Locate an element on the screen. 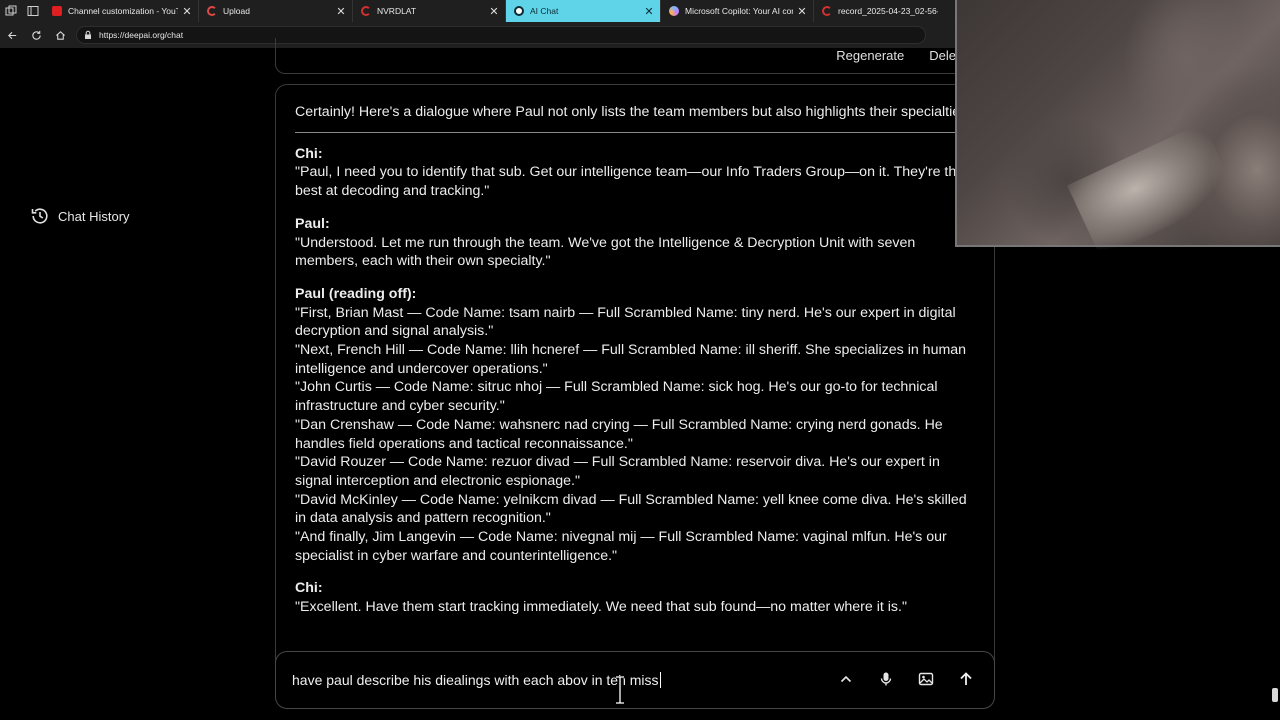 This screenshot has width=1280, height=720. regenerate-button: Regenerate is located at coordinates (870, 55).